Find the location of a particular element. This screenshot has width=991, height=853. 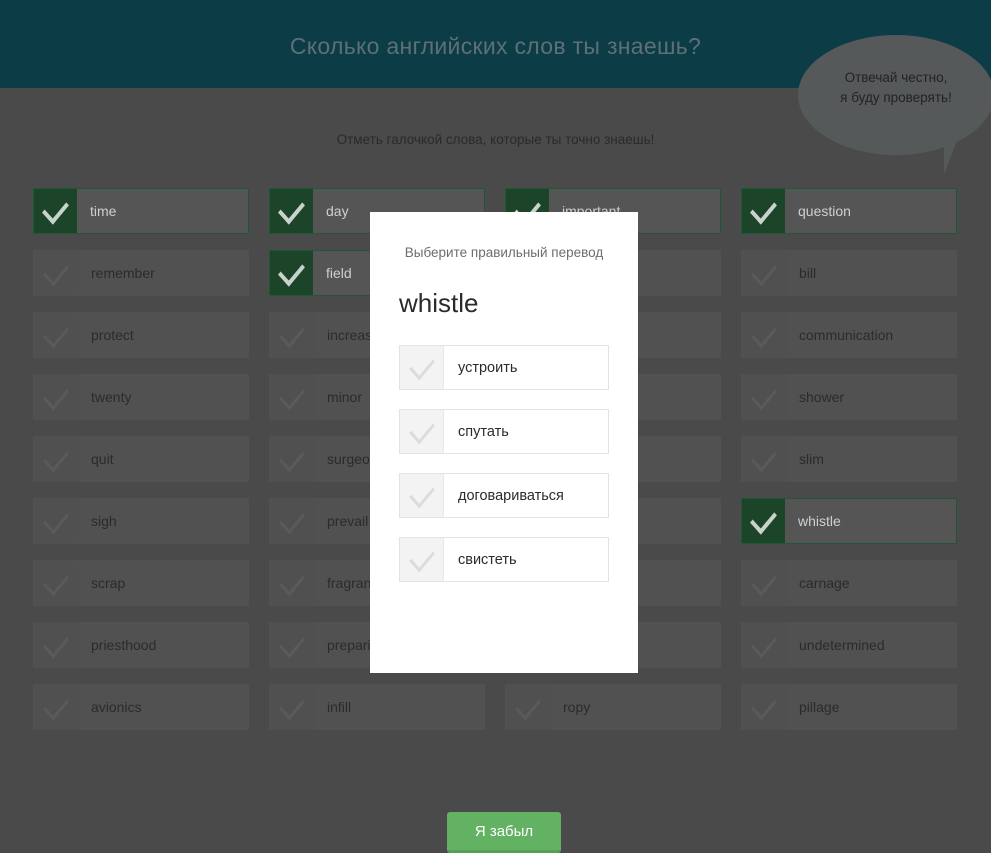

forgot-button-wrap: Я забыл is located at coordinates (504, 832).